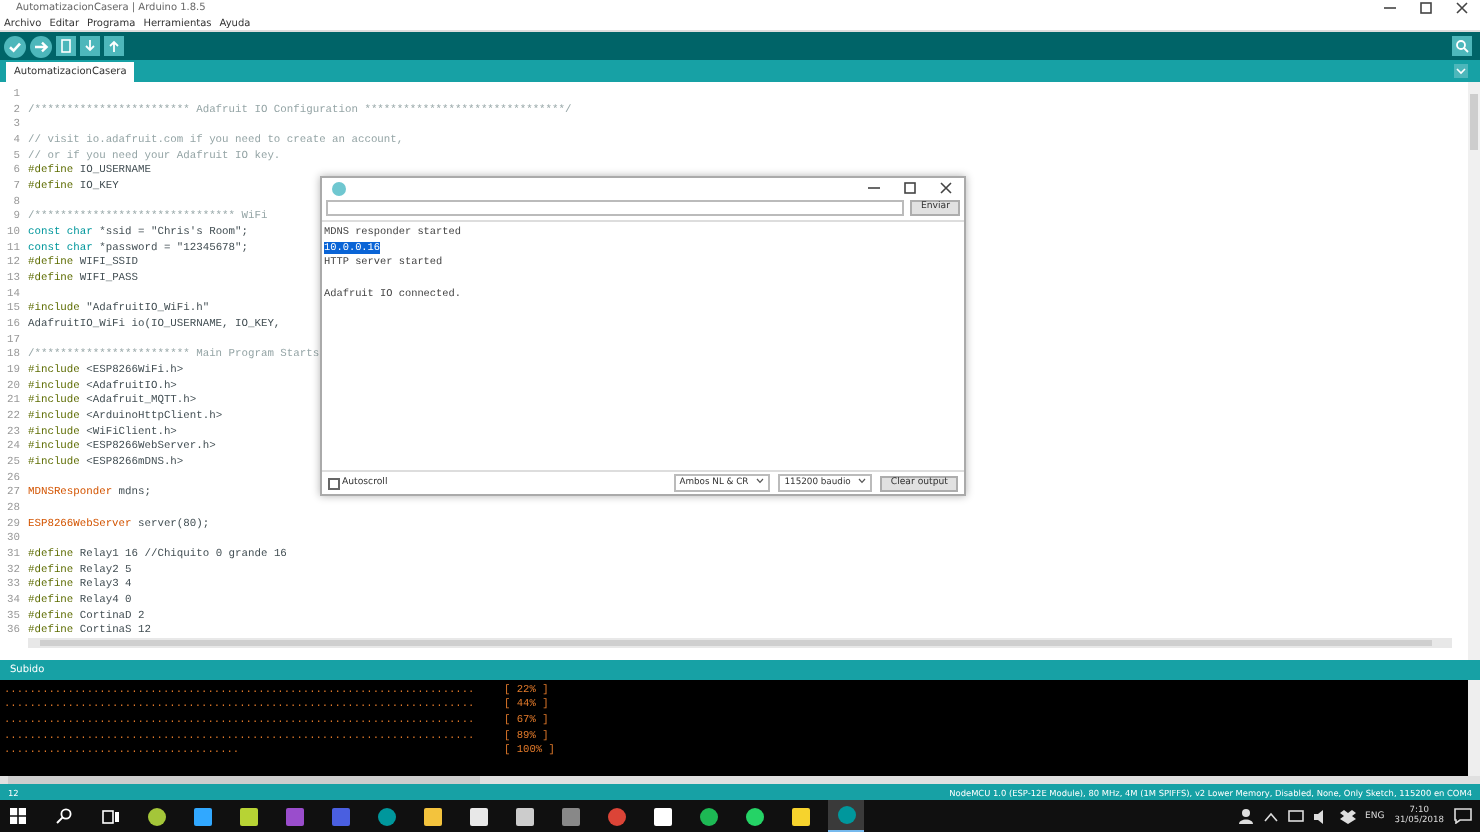  Describe the element at coordinates (15, 46) in the screenshot. I see `verify-icon` at that location.